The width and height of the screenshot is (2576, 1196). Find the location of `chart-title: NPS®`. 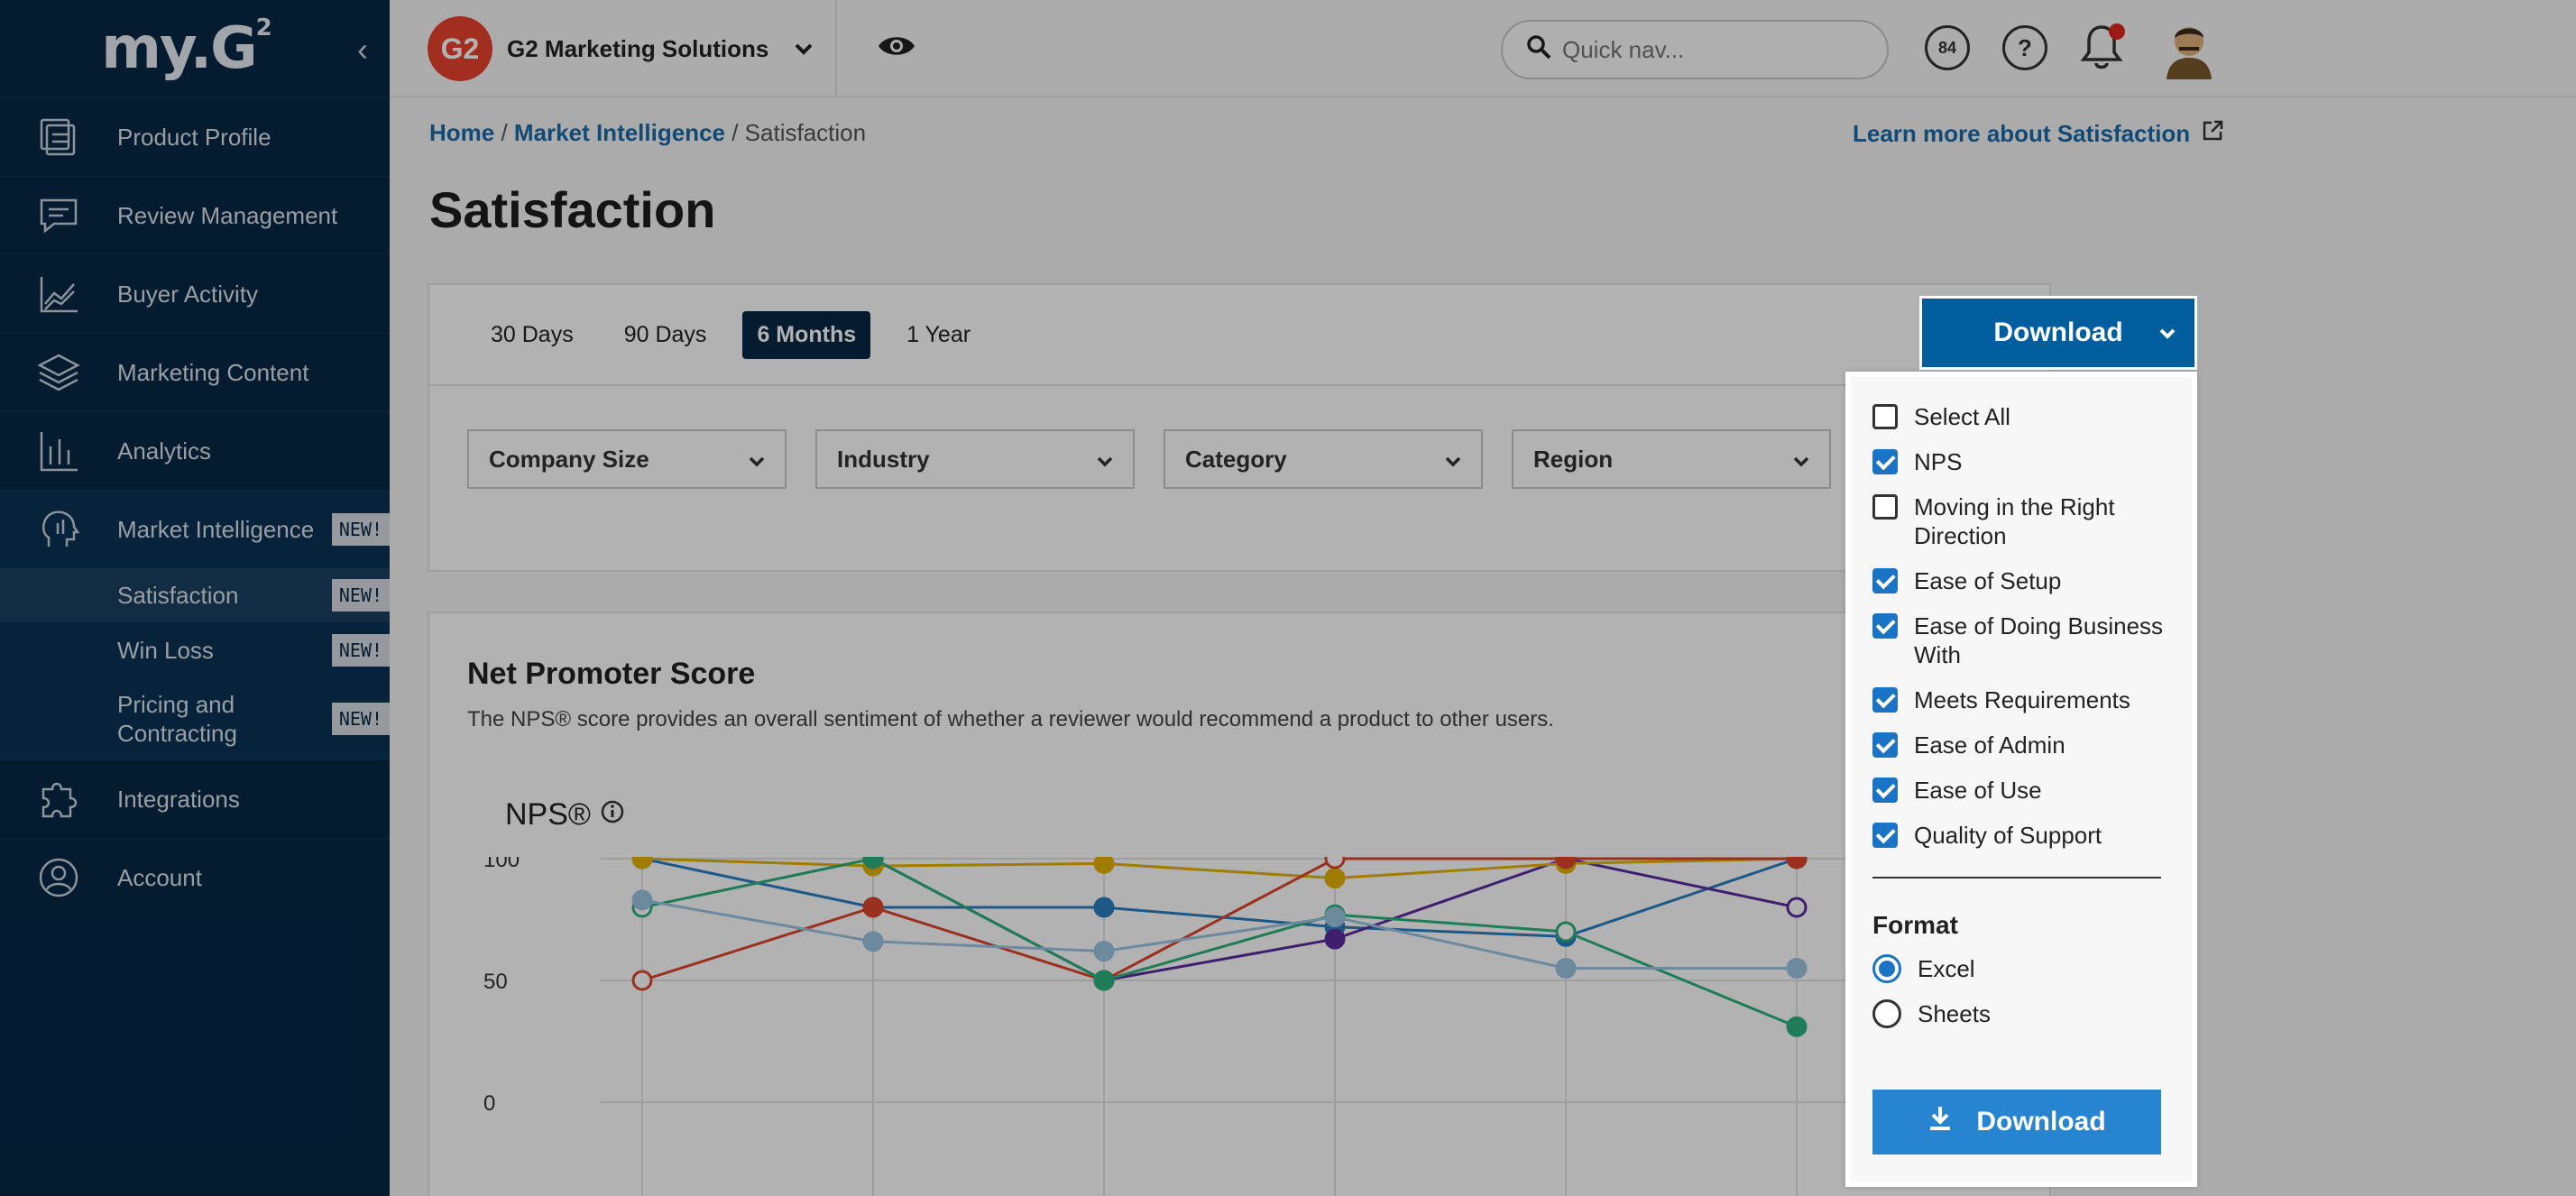

chart-title: NPS® is located at coordinates (565, 815).